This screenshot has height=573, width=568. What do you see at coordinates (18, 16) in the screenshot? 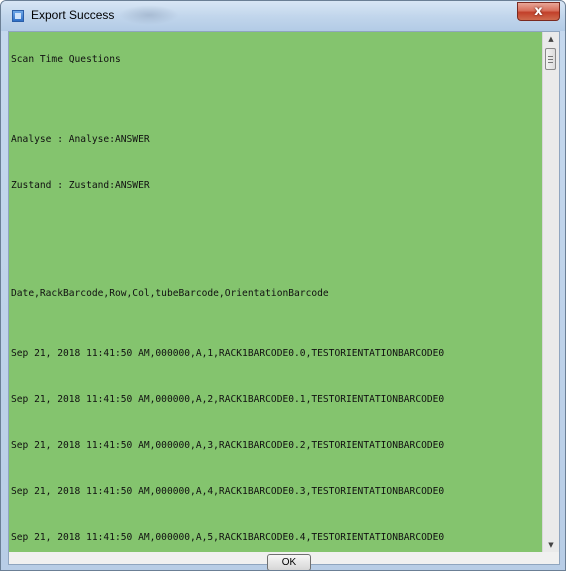
I see `application-icon` at bounding box center [18, 16].